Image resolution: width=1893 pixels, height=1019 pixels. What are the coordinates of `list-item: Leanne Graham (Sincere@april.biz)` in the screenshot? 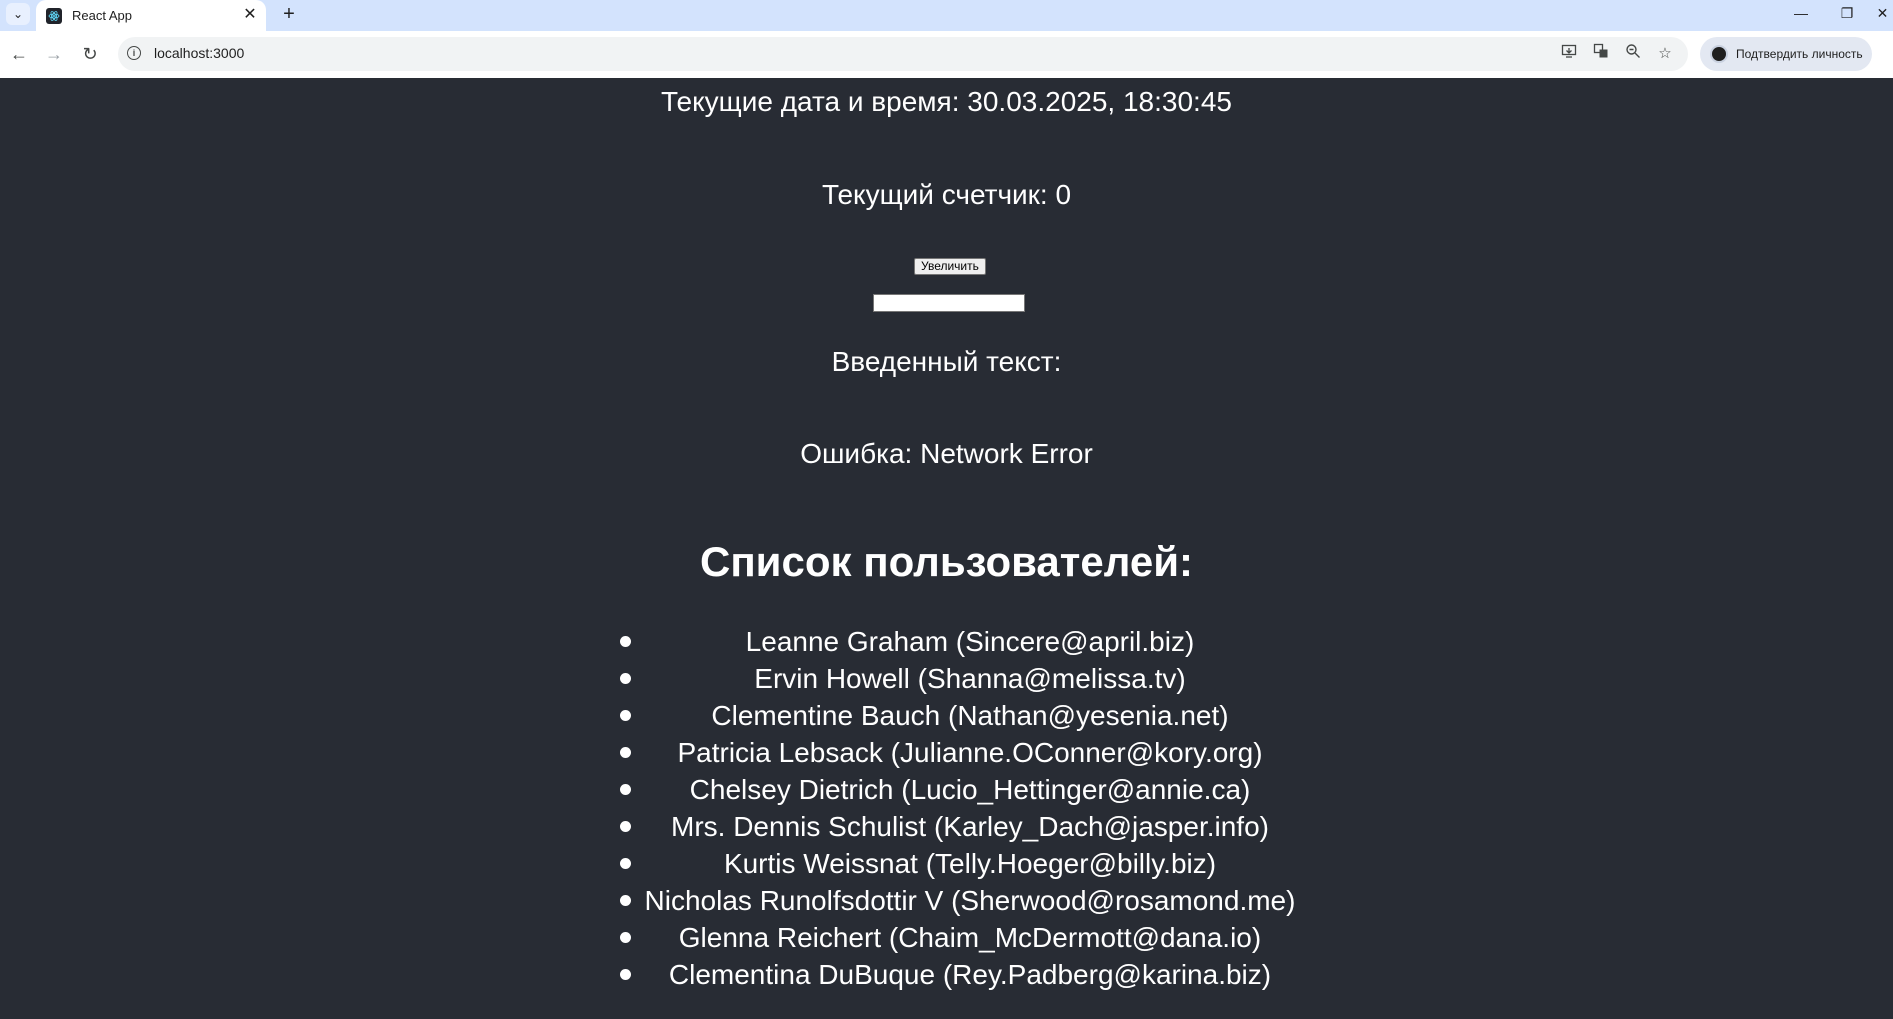 It's located at (970, 641).